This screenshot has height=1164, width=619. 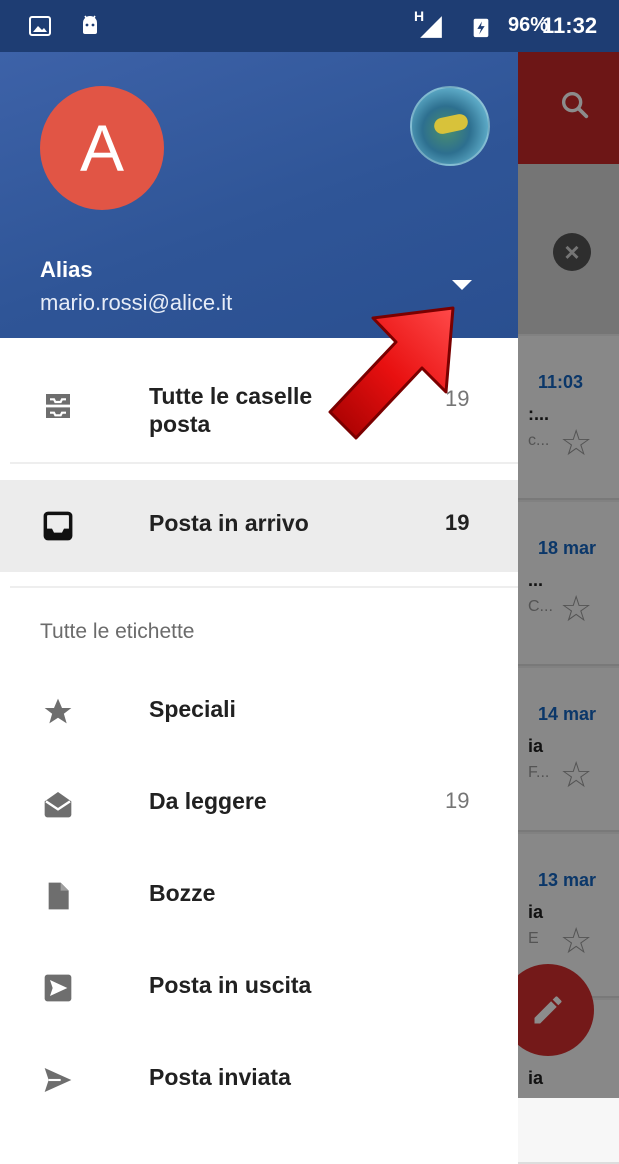 I want to click on menu-item-label: Speciali, so click(x=192, y=709).